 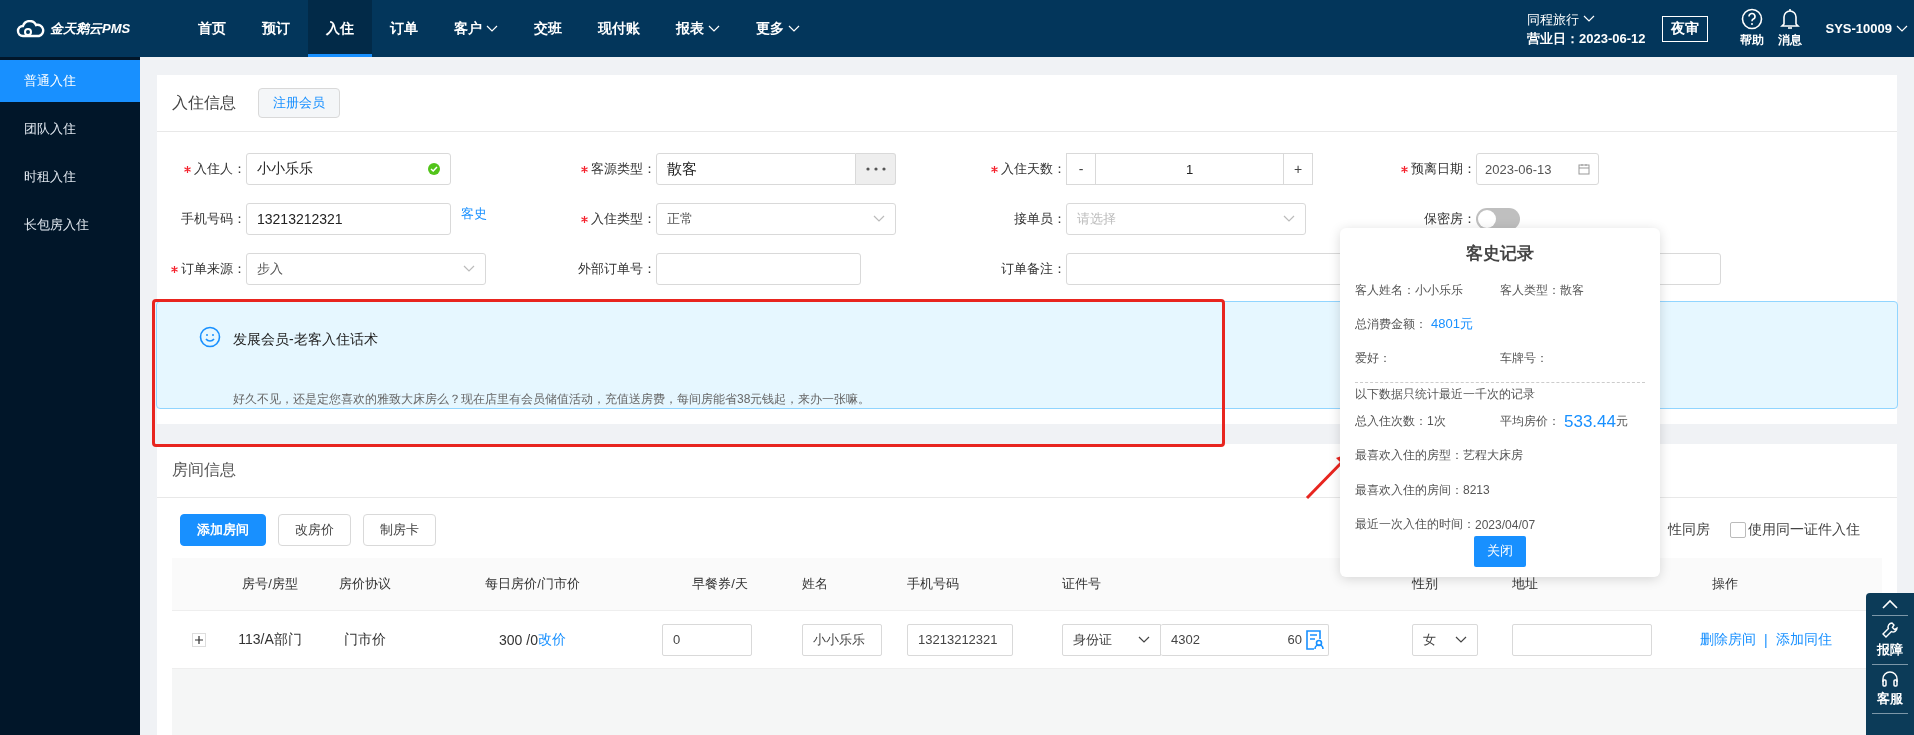 What do you see at coordinates (1409, 456) in the screenshot?
I see `info-label: 最喜欢入住的房型：` at bounding box center [1409, 456].